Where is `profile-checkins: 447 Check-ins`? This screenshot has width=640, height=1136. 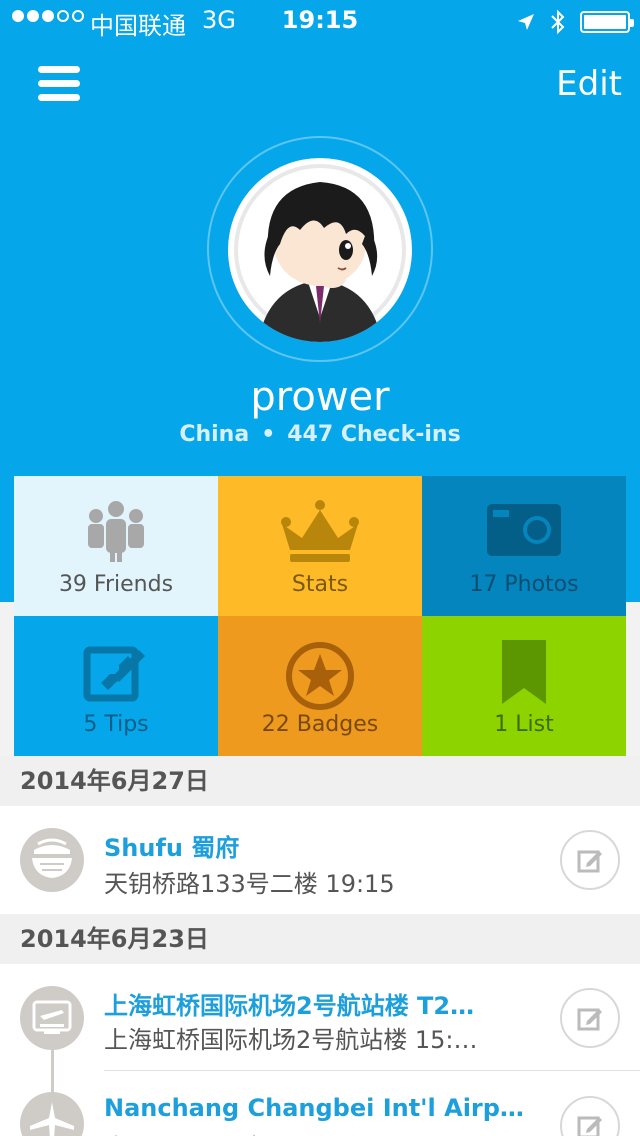
profile-checkins: 447 Check-ins is located at coordinates (374, 434).